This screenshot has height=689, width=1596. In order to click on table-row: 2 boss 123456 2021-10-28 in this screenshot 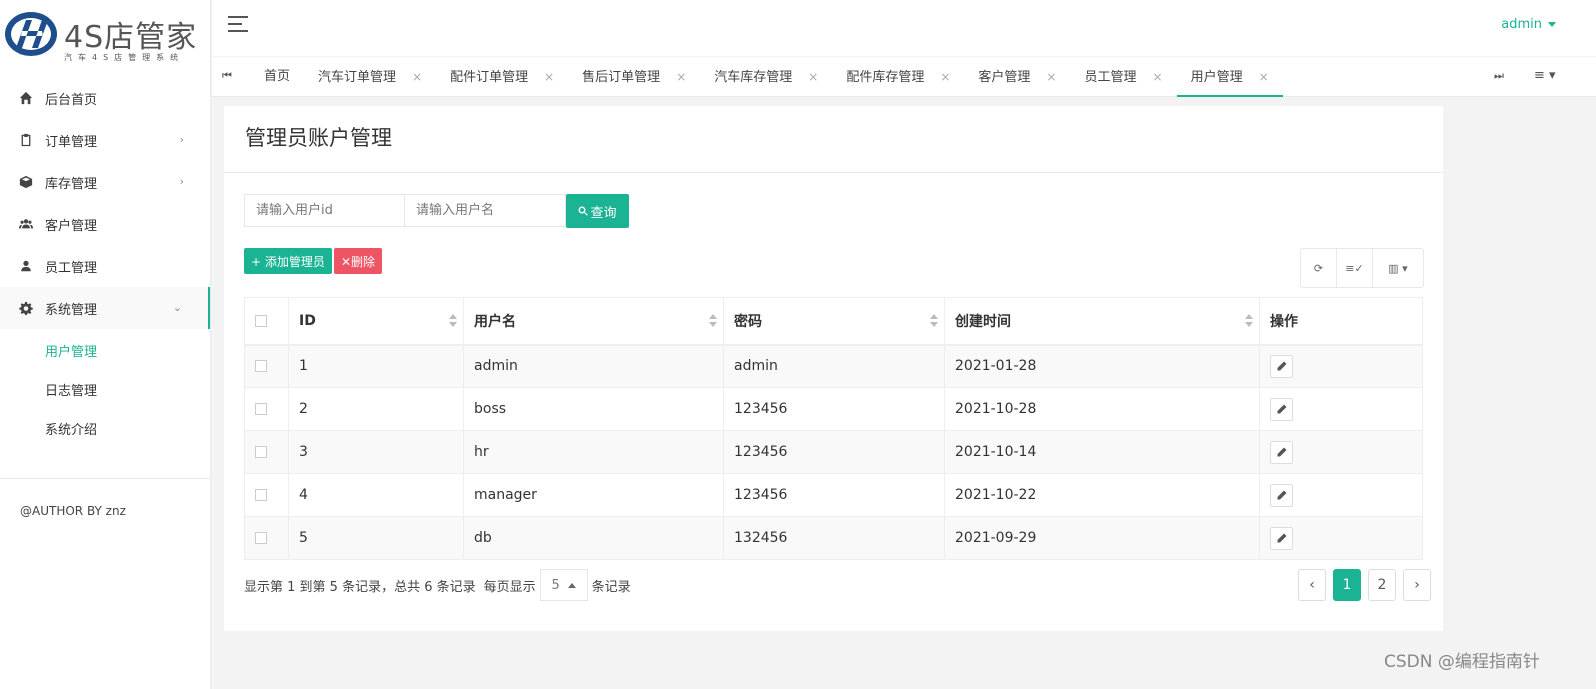, I will do `click(833, 409)`.